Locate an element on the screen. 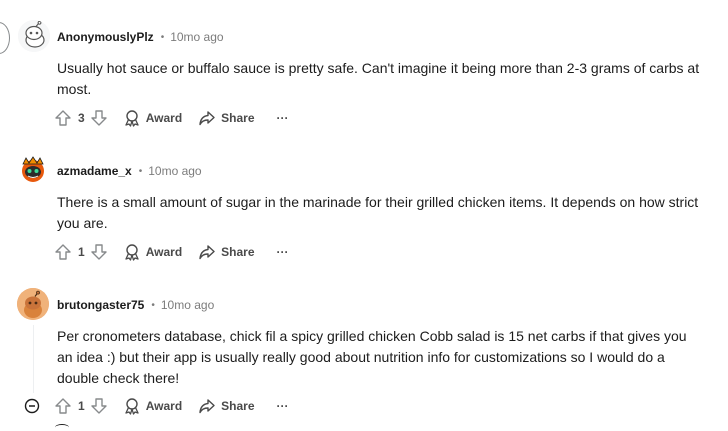 Image resolution: width=728 pixels, height=431 pixels. username: azmadame_x is located at coordinates (94, 171).